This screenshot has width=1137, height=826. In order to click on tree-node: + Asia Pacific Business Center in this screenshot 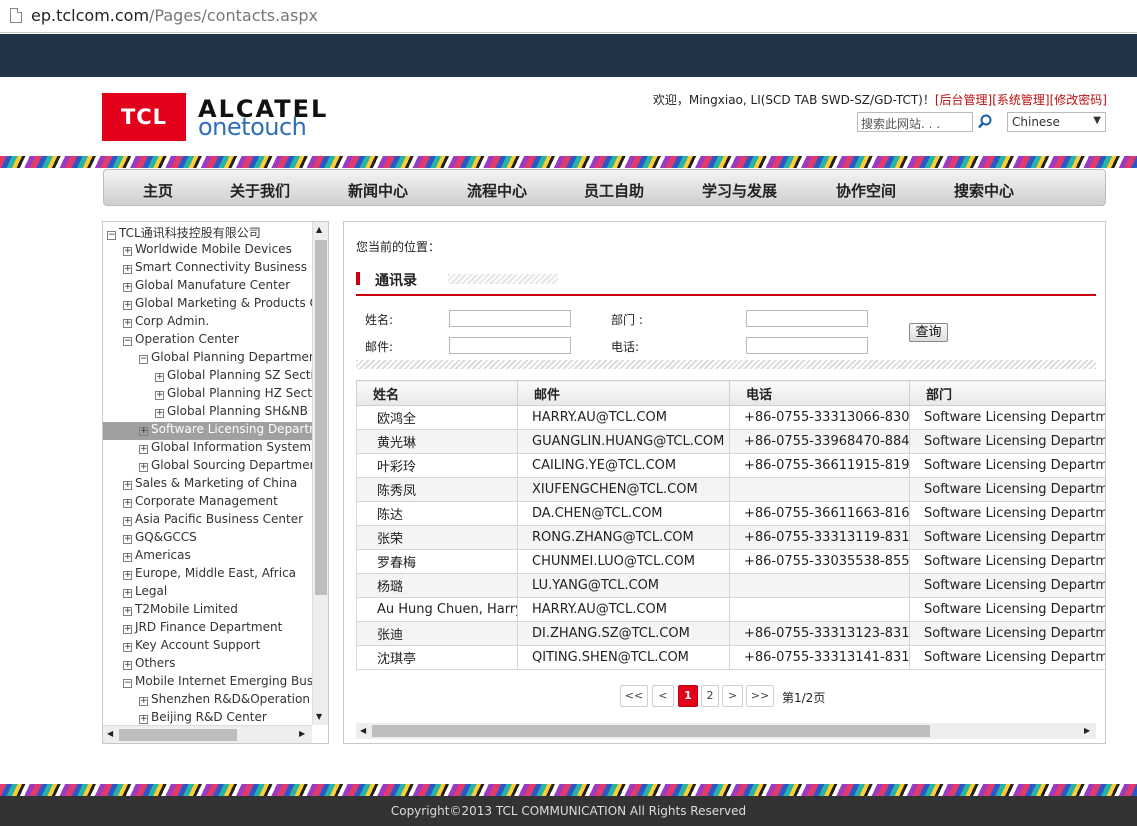, I will do `click(207, 521)`.